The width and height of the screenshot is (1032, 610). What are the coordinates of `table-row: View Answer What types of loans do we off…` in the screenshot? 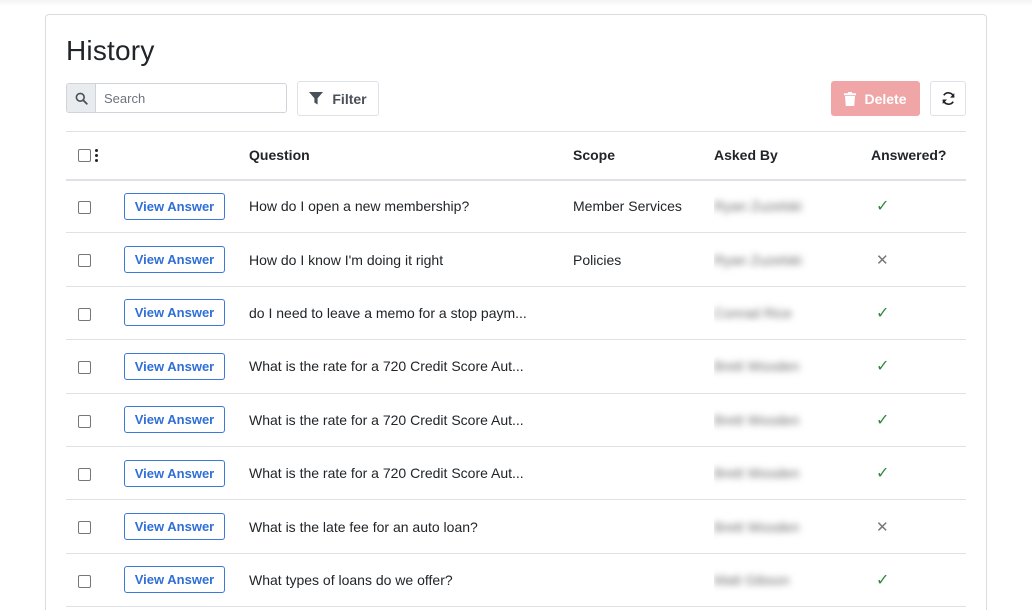 It's located at (516, 580).